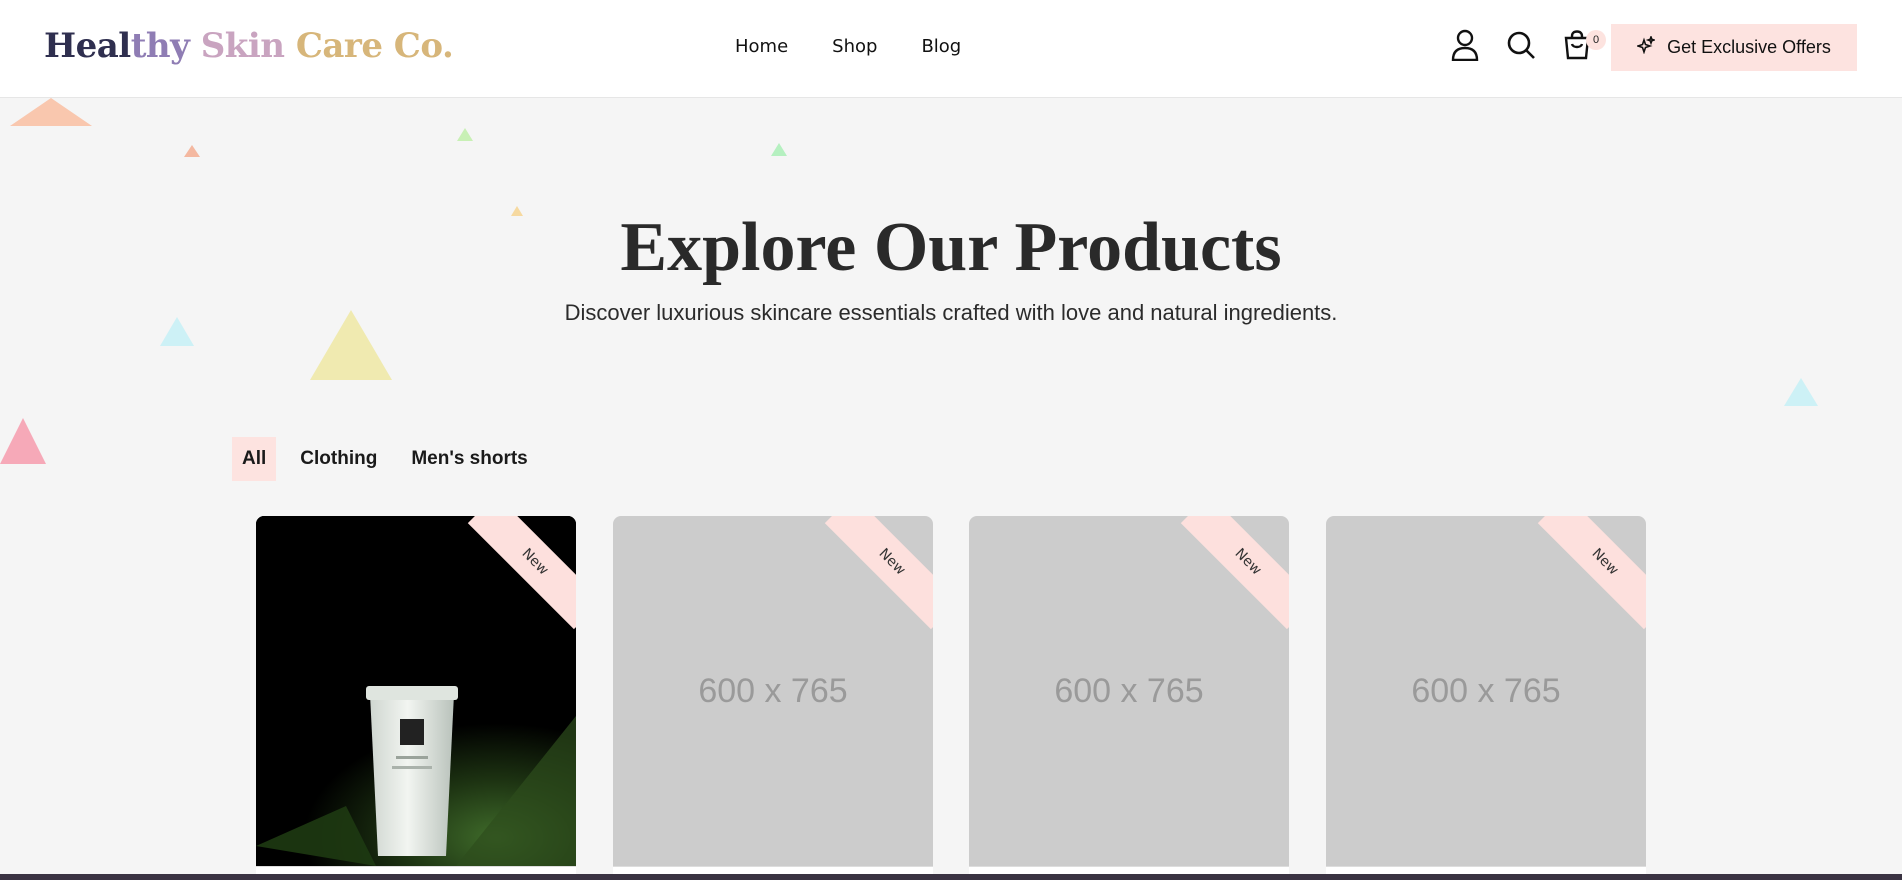 The width and height of the screenshot is (1902, 880). I want to click on filter-all: All, so click(254, 459).